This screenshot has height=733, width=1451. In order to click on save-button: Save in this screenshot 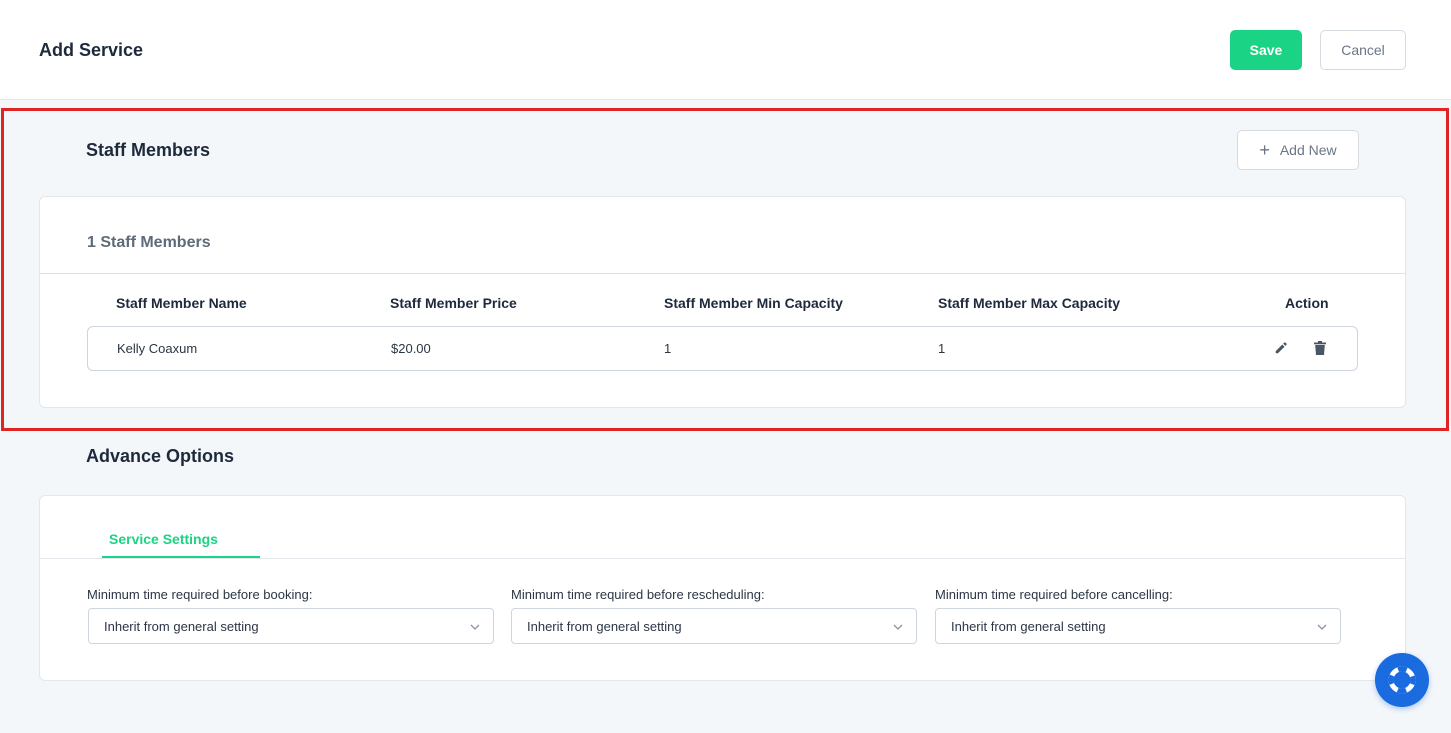, I will do `click(1266, 50)`.